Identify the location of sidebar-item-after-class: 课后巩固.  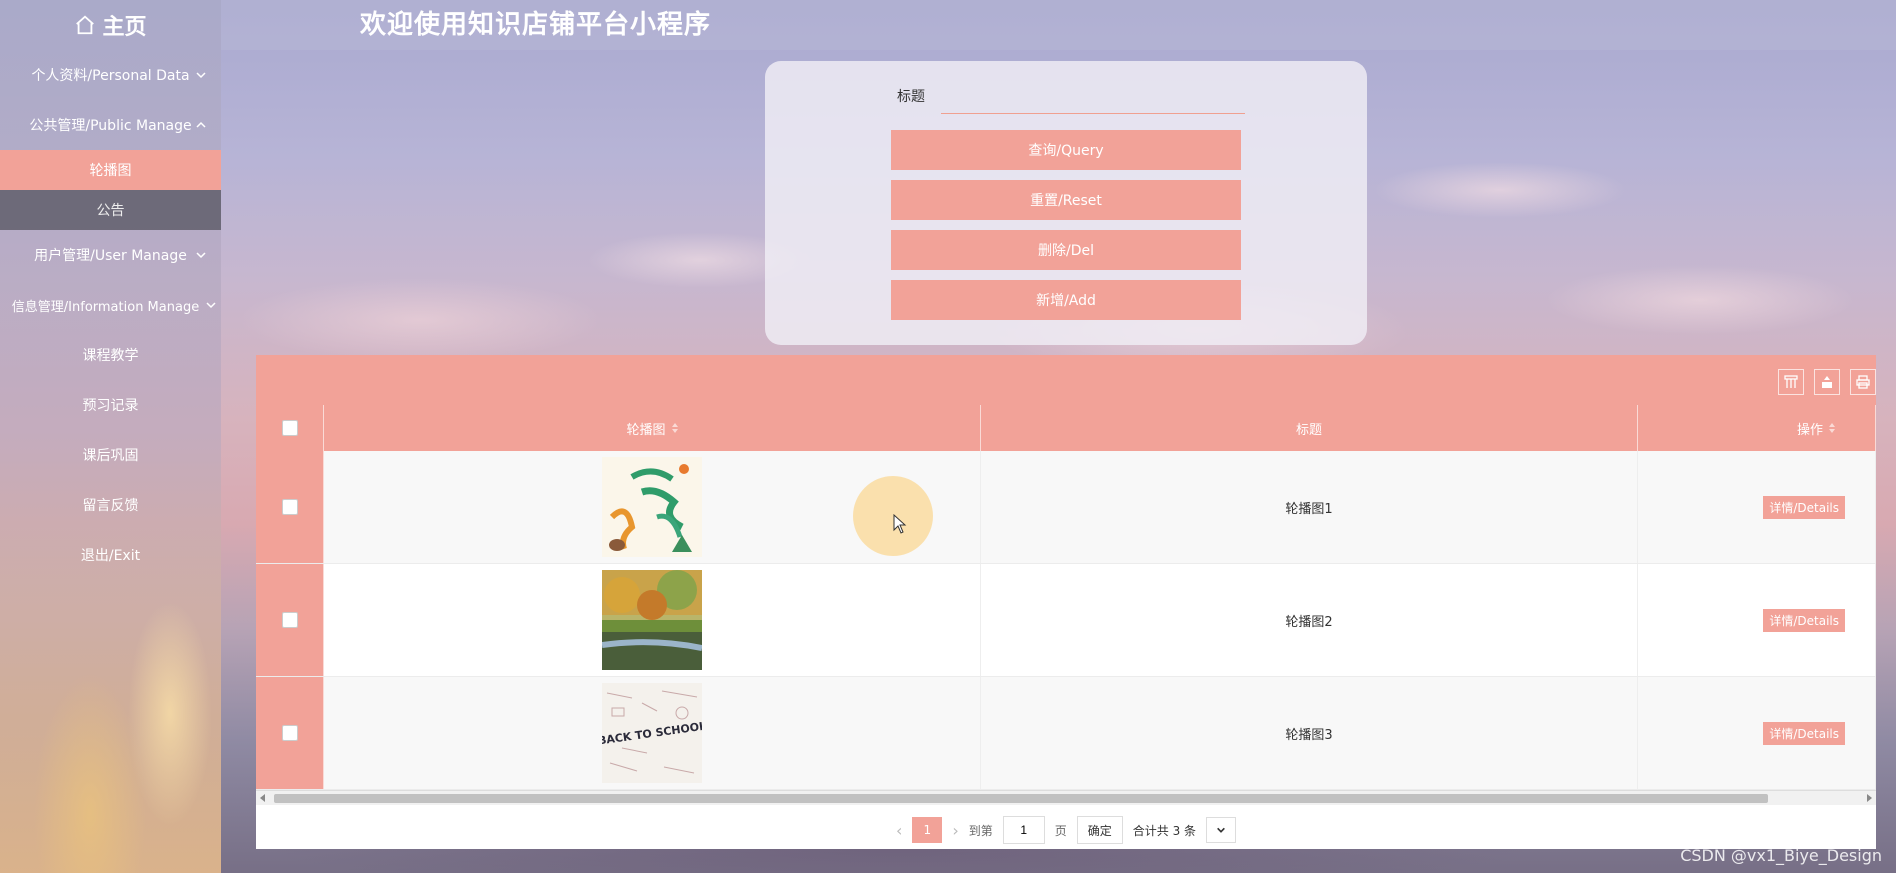
(110, 455).